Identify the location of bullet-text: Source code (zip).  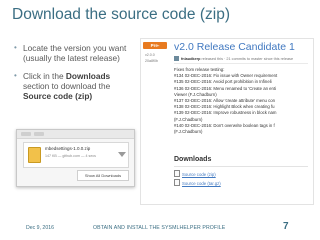
(58, 96).